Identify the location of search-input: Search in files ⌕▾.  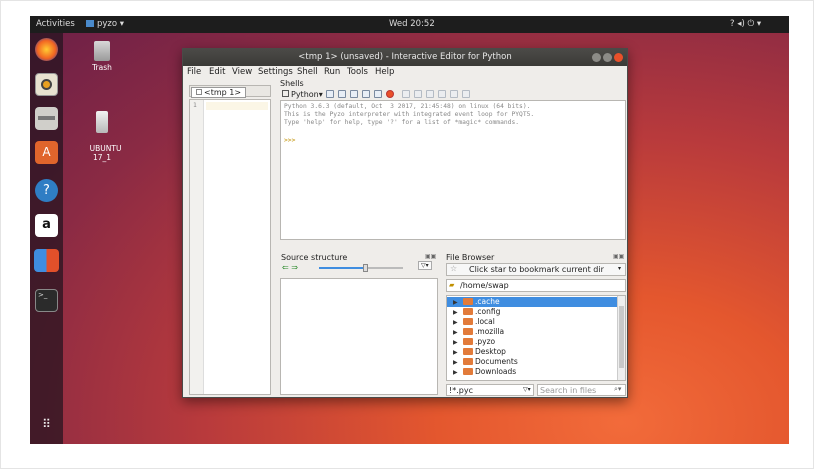
(581, 390).